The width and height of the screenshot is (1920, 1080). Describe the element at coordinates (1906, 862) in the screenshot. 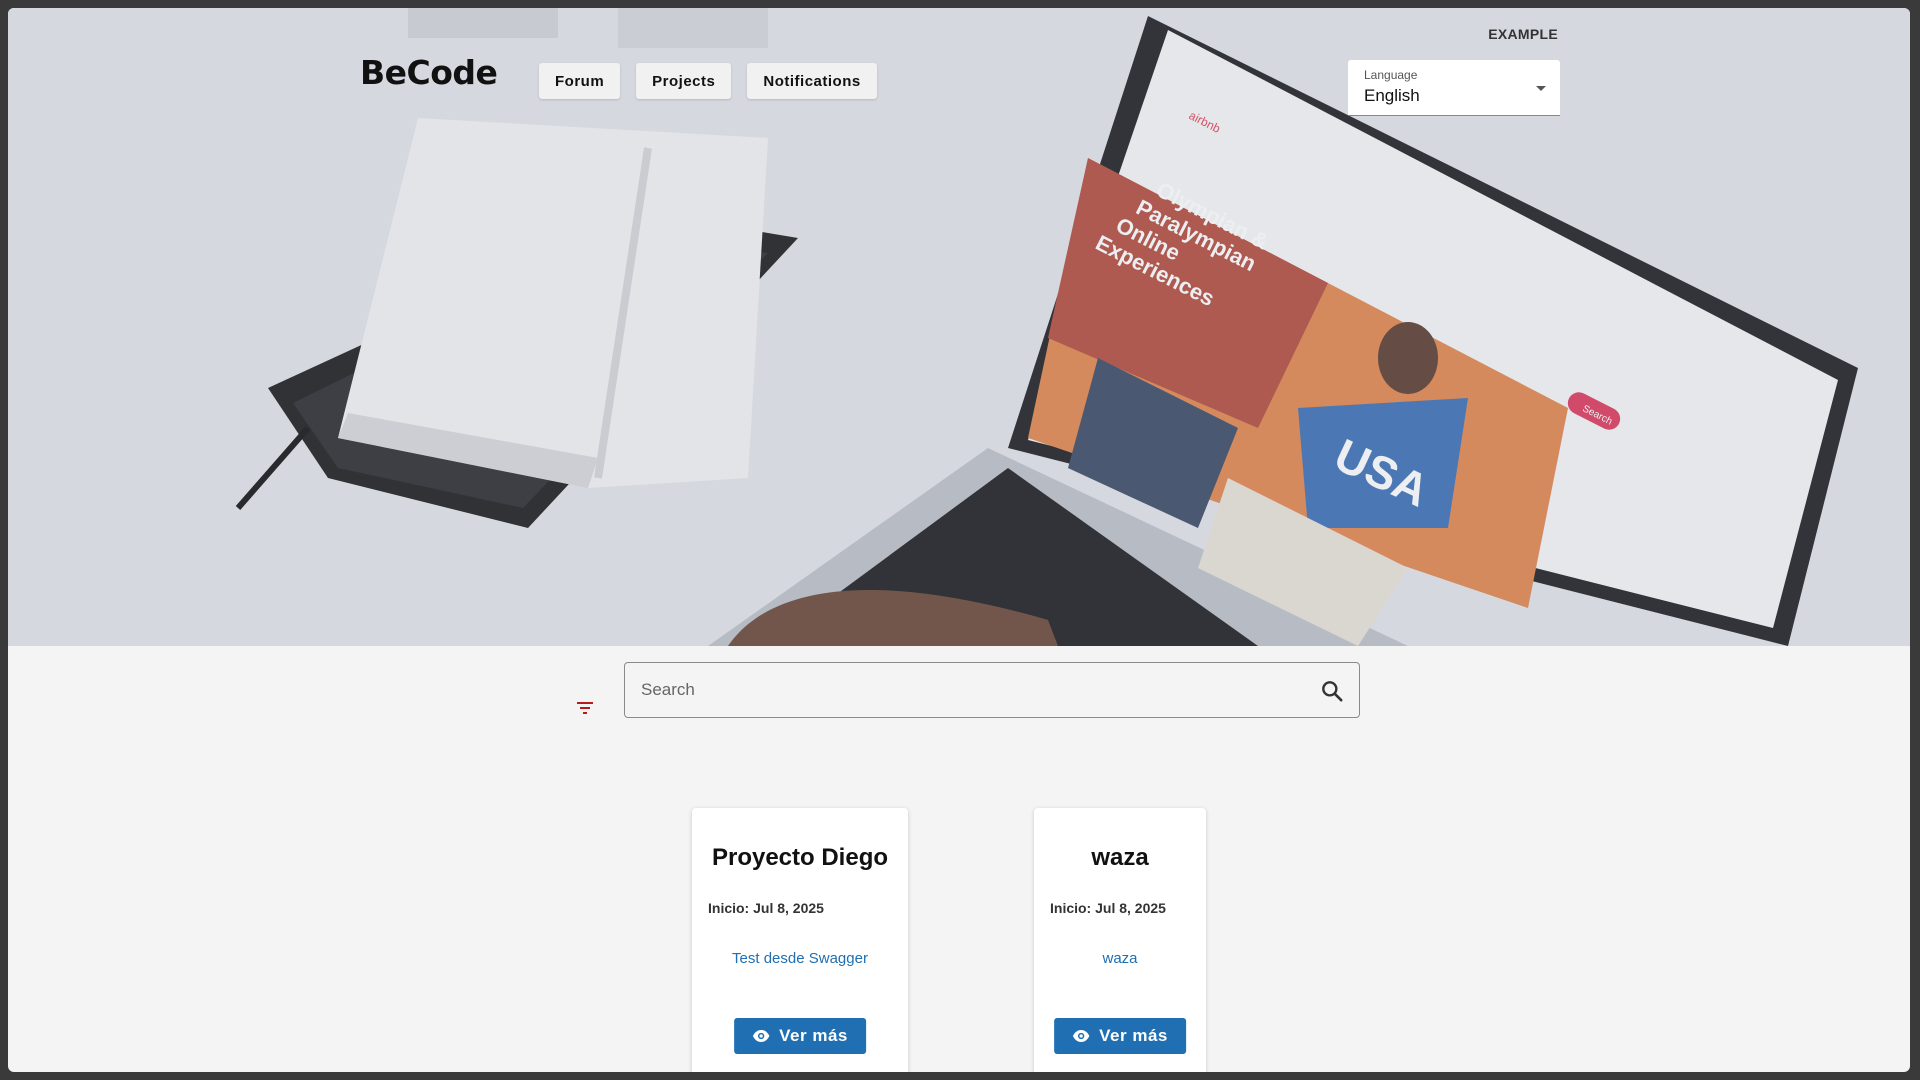

I see `scrollbar` at that location.